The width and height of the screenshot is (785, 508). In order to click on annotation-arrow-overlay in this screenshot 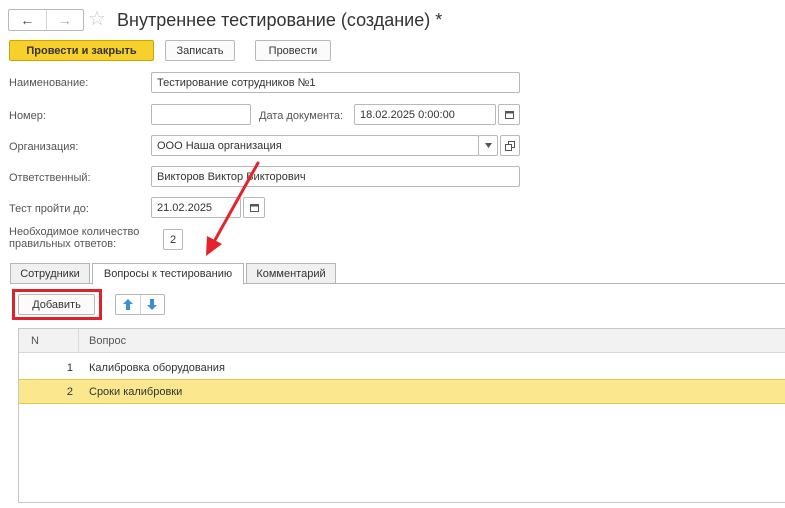, I will do `click(233, 208)`.